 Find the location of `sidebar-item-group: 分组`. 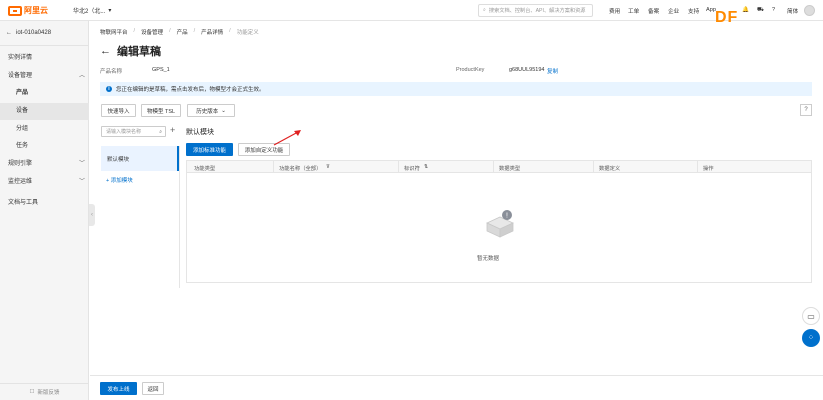

sidebar-item-group: 分组 is located at coordinates (22, 127).